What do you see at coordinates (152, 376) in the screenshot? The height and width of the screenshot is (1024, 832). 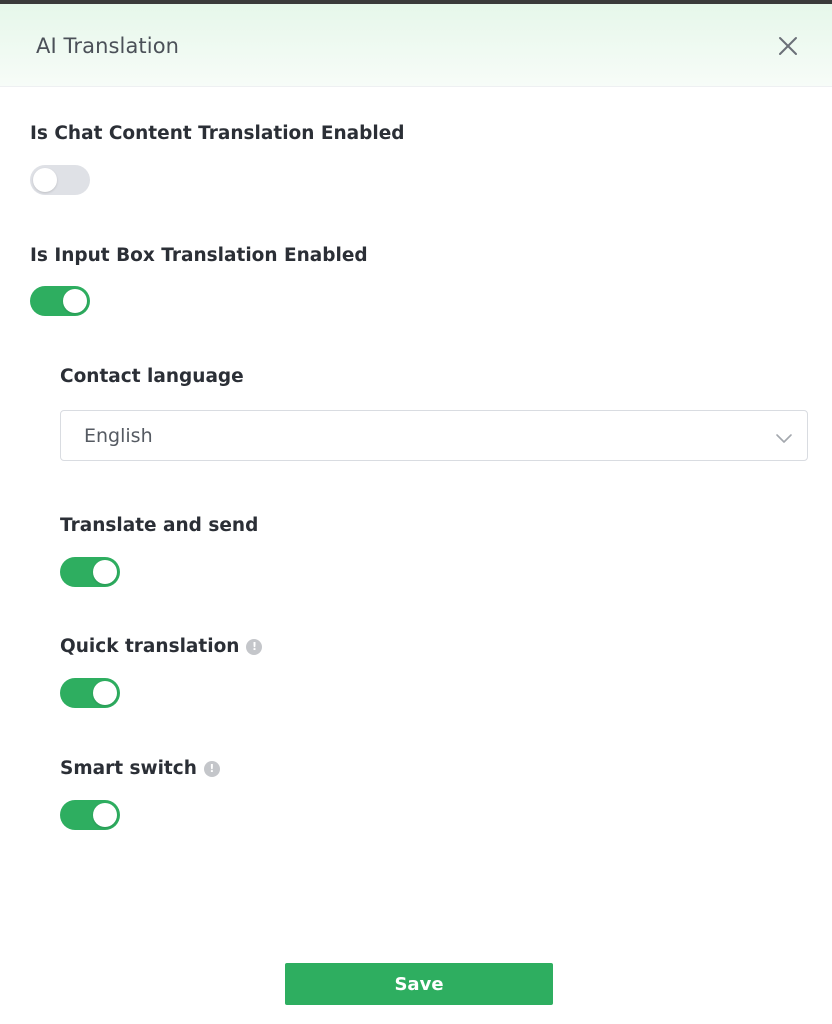 I see `contact-language-label: Contact language` at bounding box center [152, 376].